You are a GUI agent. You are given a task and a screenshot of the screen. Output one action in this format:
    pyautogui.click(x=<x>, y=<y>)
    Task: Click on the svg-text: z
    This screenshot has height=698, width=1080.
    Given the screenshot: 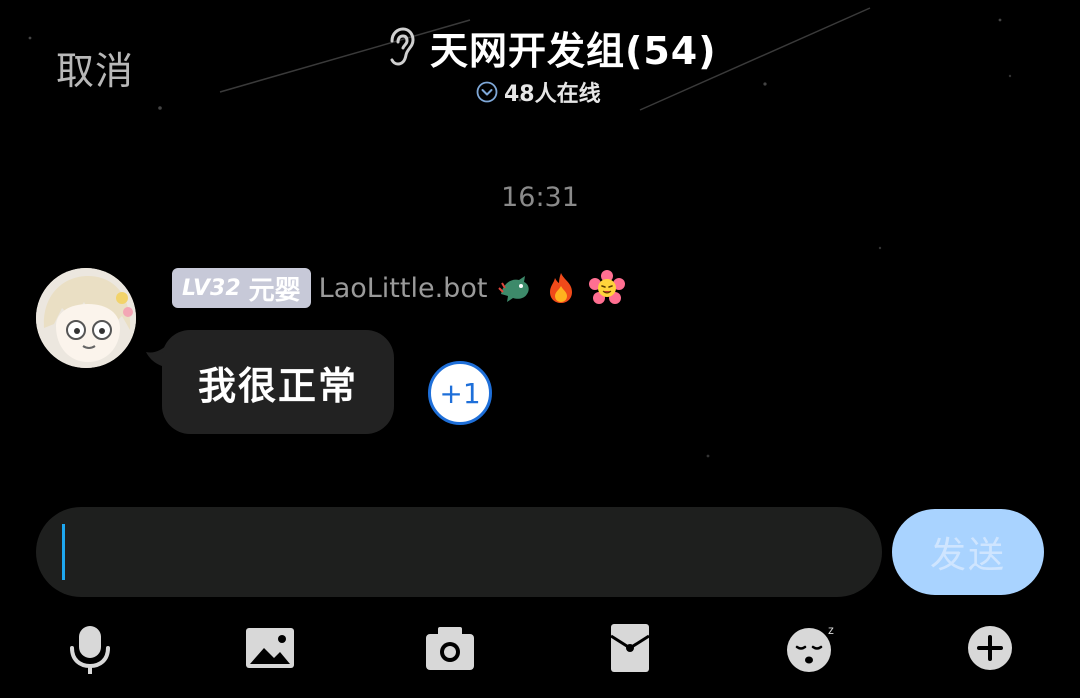 What is the action you would take?
    pyautogui.click(x=831, y=630)
    